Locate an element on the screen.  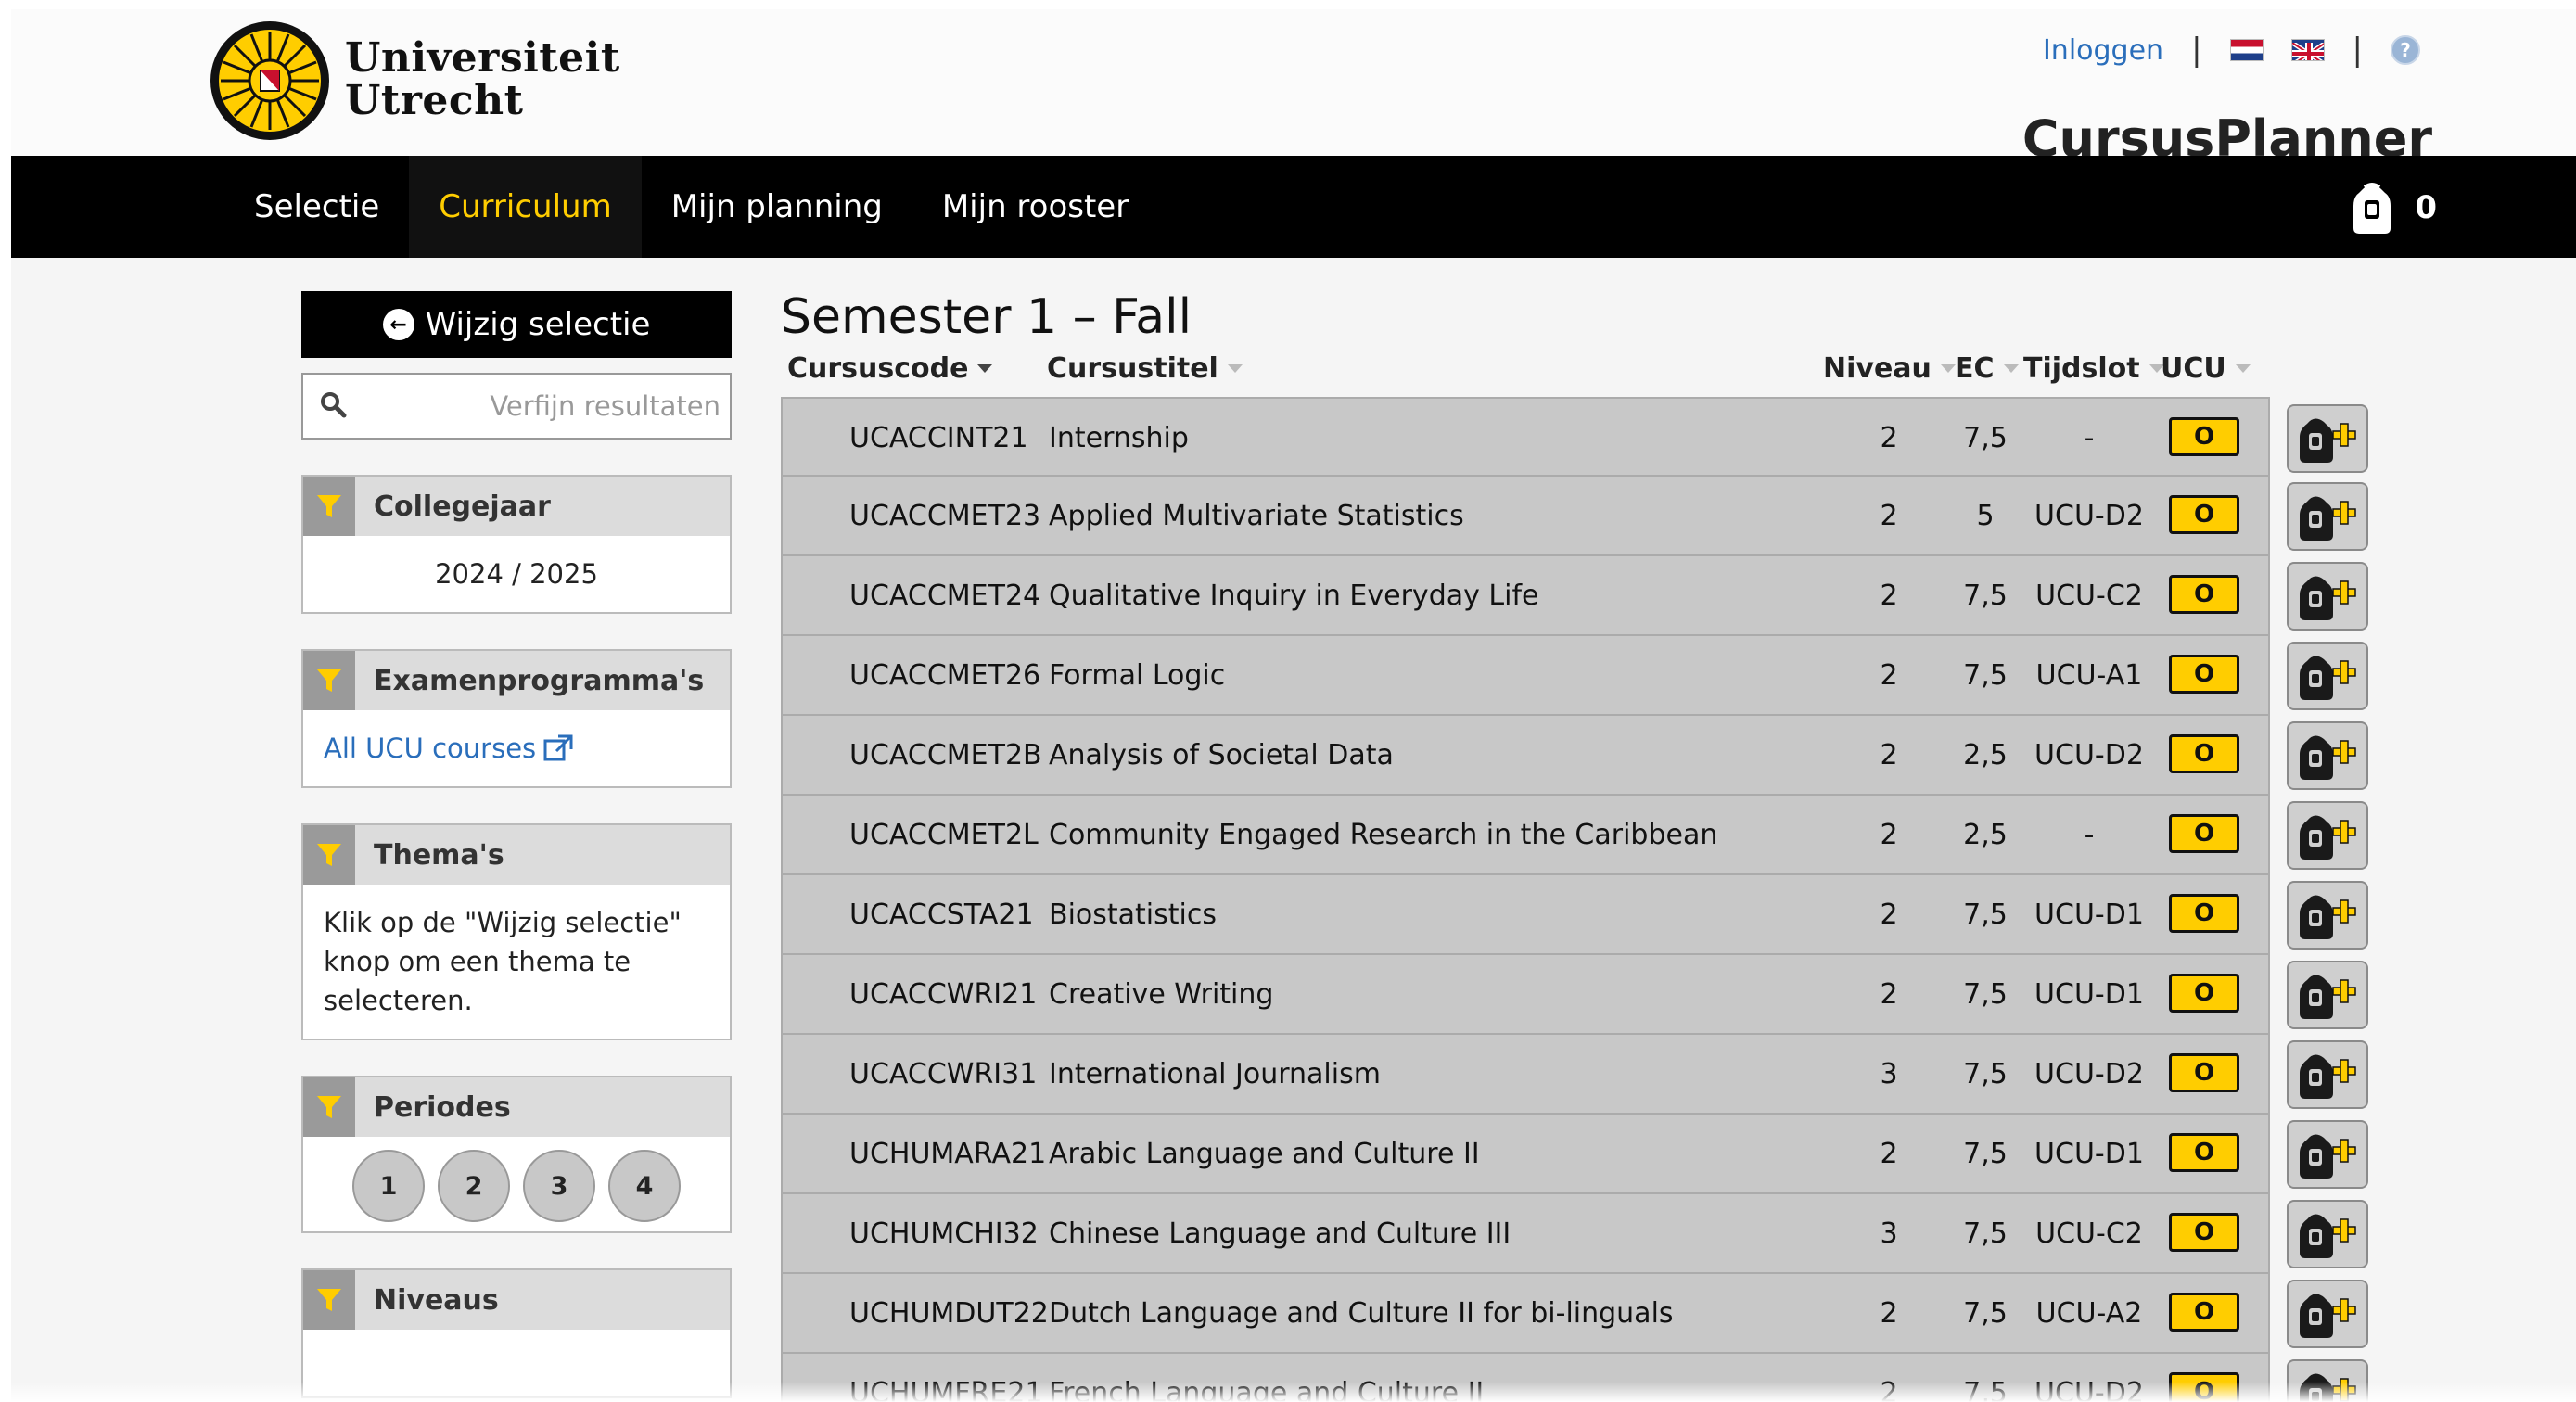
facet-title: Examenprogramma's is located at coordinates (539, 680).